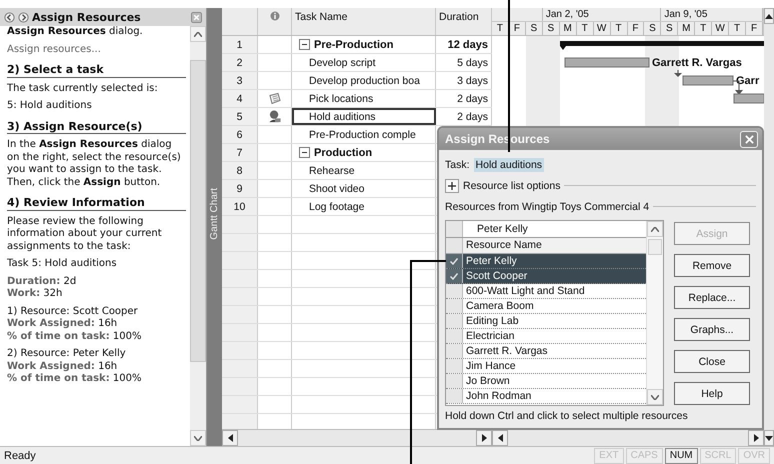 The width and height of the screenshot is (774, 464). I want to click on forward-icon, so click(23, 17).